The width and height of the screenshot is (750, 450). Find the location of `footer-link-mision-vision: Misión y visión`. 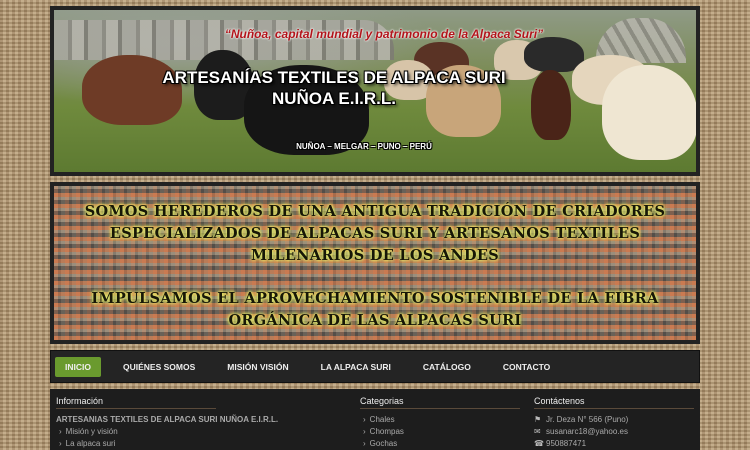

footer-link-mision-vision: Misión y visión is located at coordinates (167, 432).